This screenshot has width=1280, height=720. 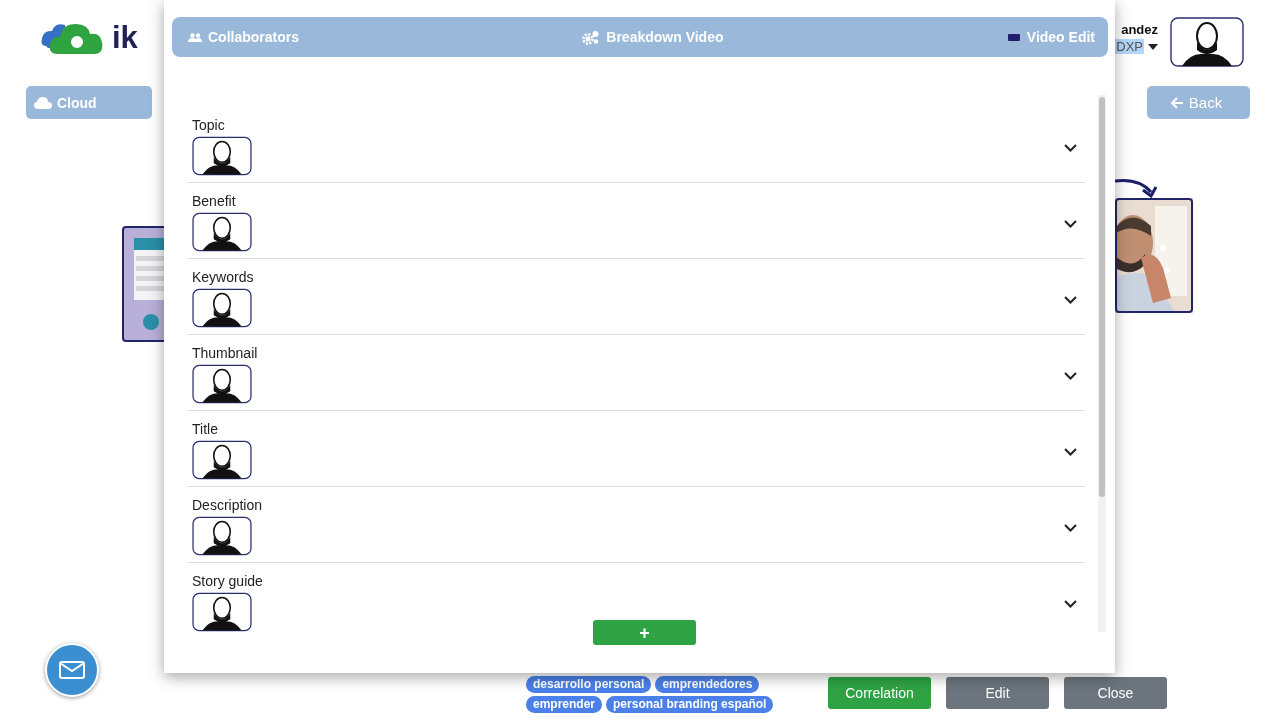 I want to click on screen-icon, so click(x=1013, y=37).